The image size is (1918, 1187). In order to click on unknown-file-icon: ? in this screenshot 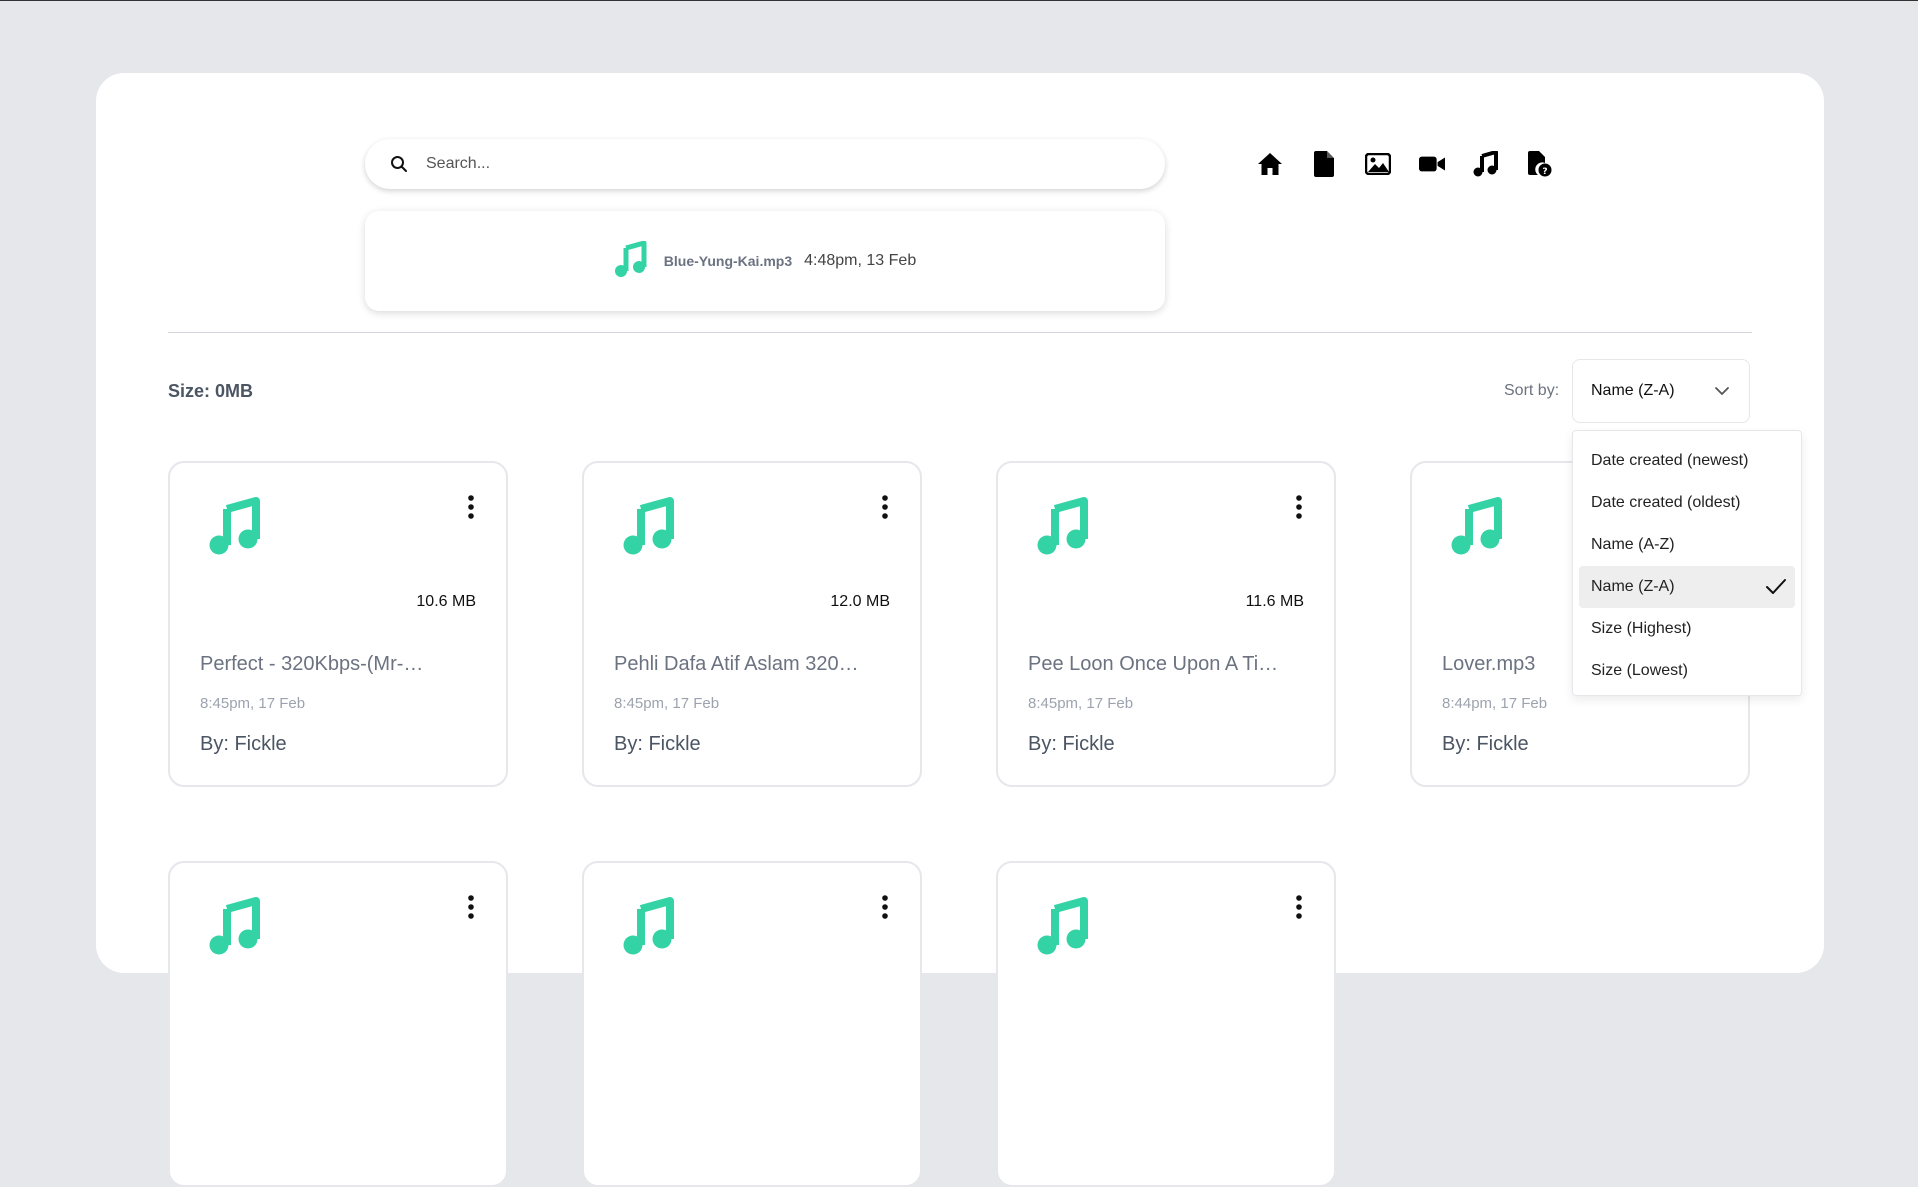, I will do `click(1540, 164)`.